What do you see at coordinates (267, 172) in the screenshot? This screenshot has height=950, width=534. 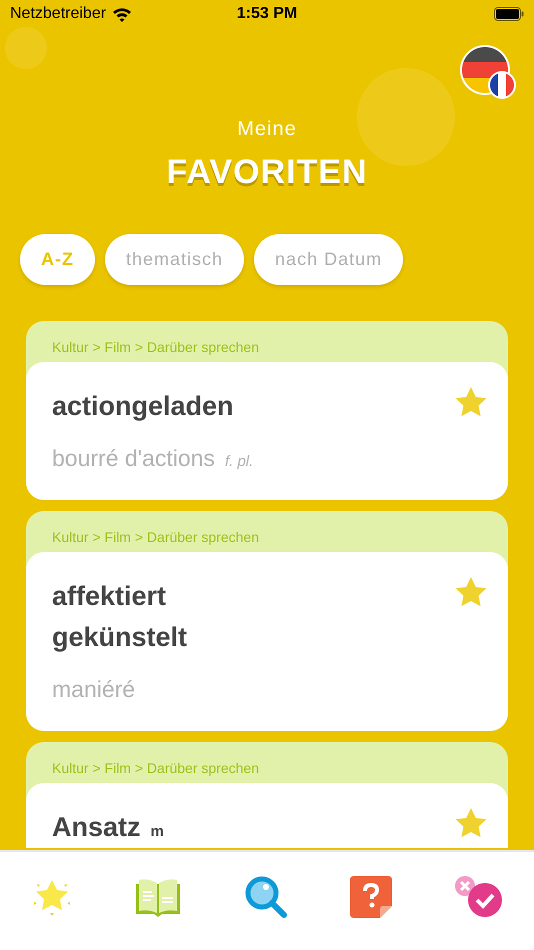 I see `page-title: FAVORITEN` at bounding box center [267, 172].